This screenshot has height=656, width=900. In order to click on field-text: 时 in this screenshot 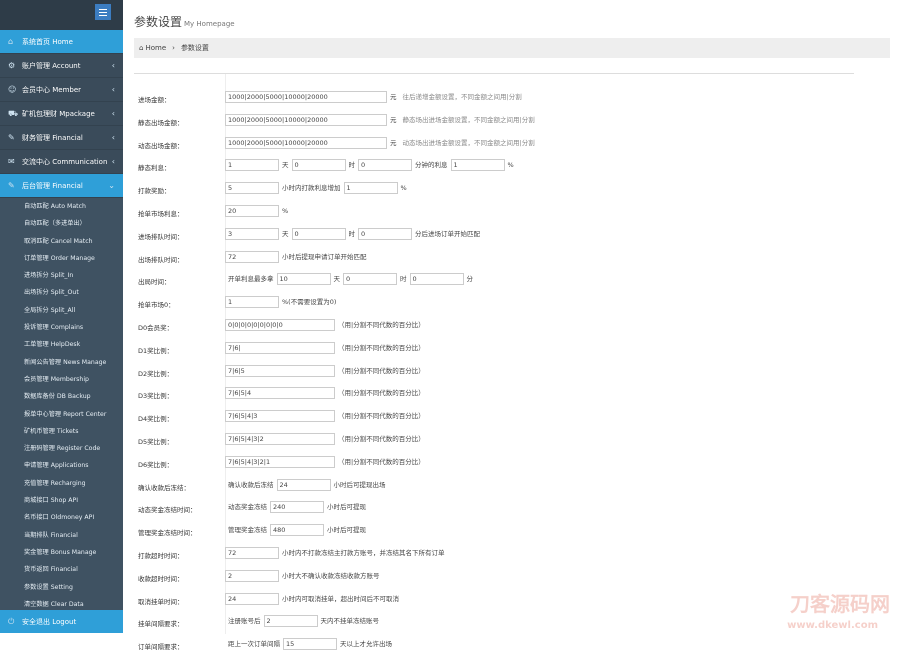, I will do `click(403, 279)`.